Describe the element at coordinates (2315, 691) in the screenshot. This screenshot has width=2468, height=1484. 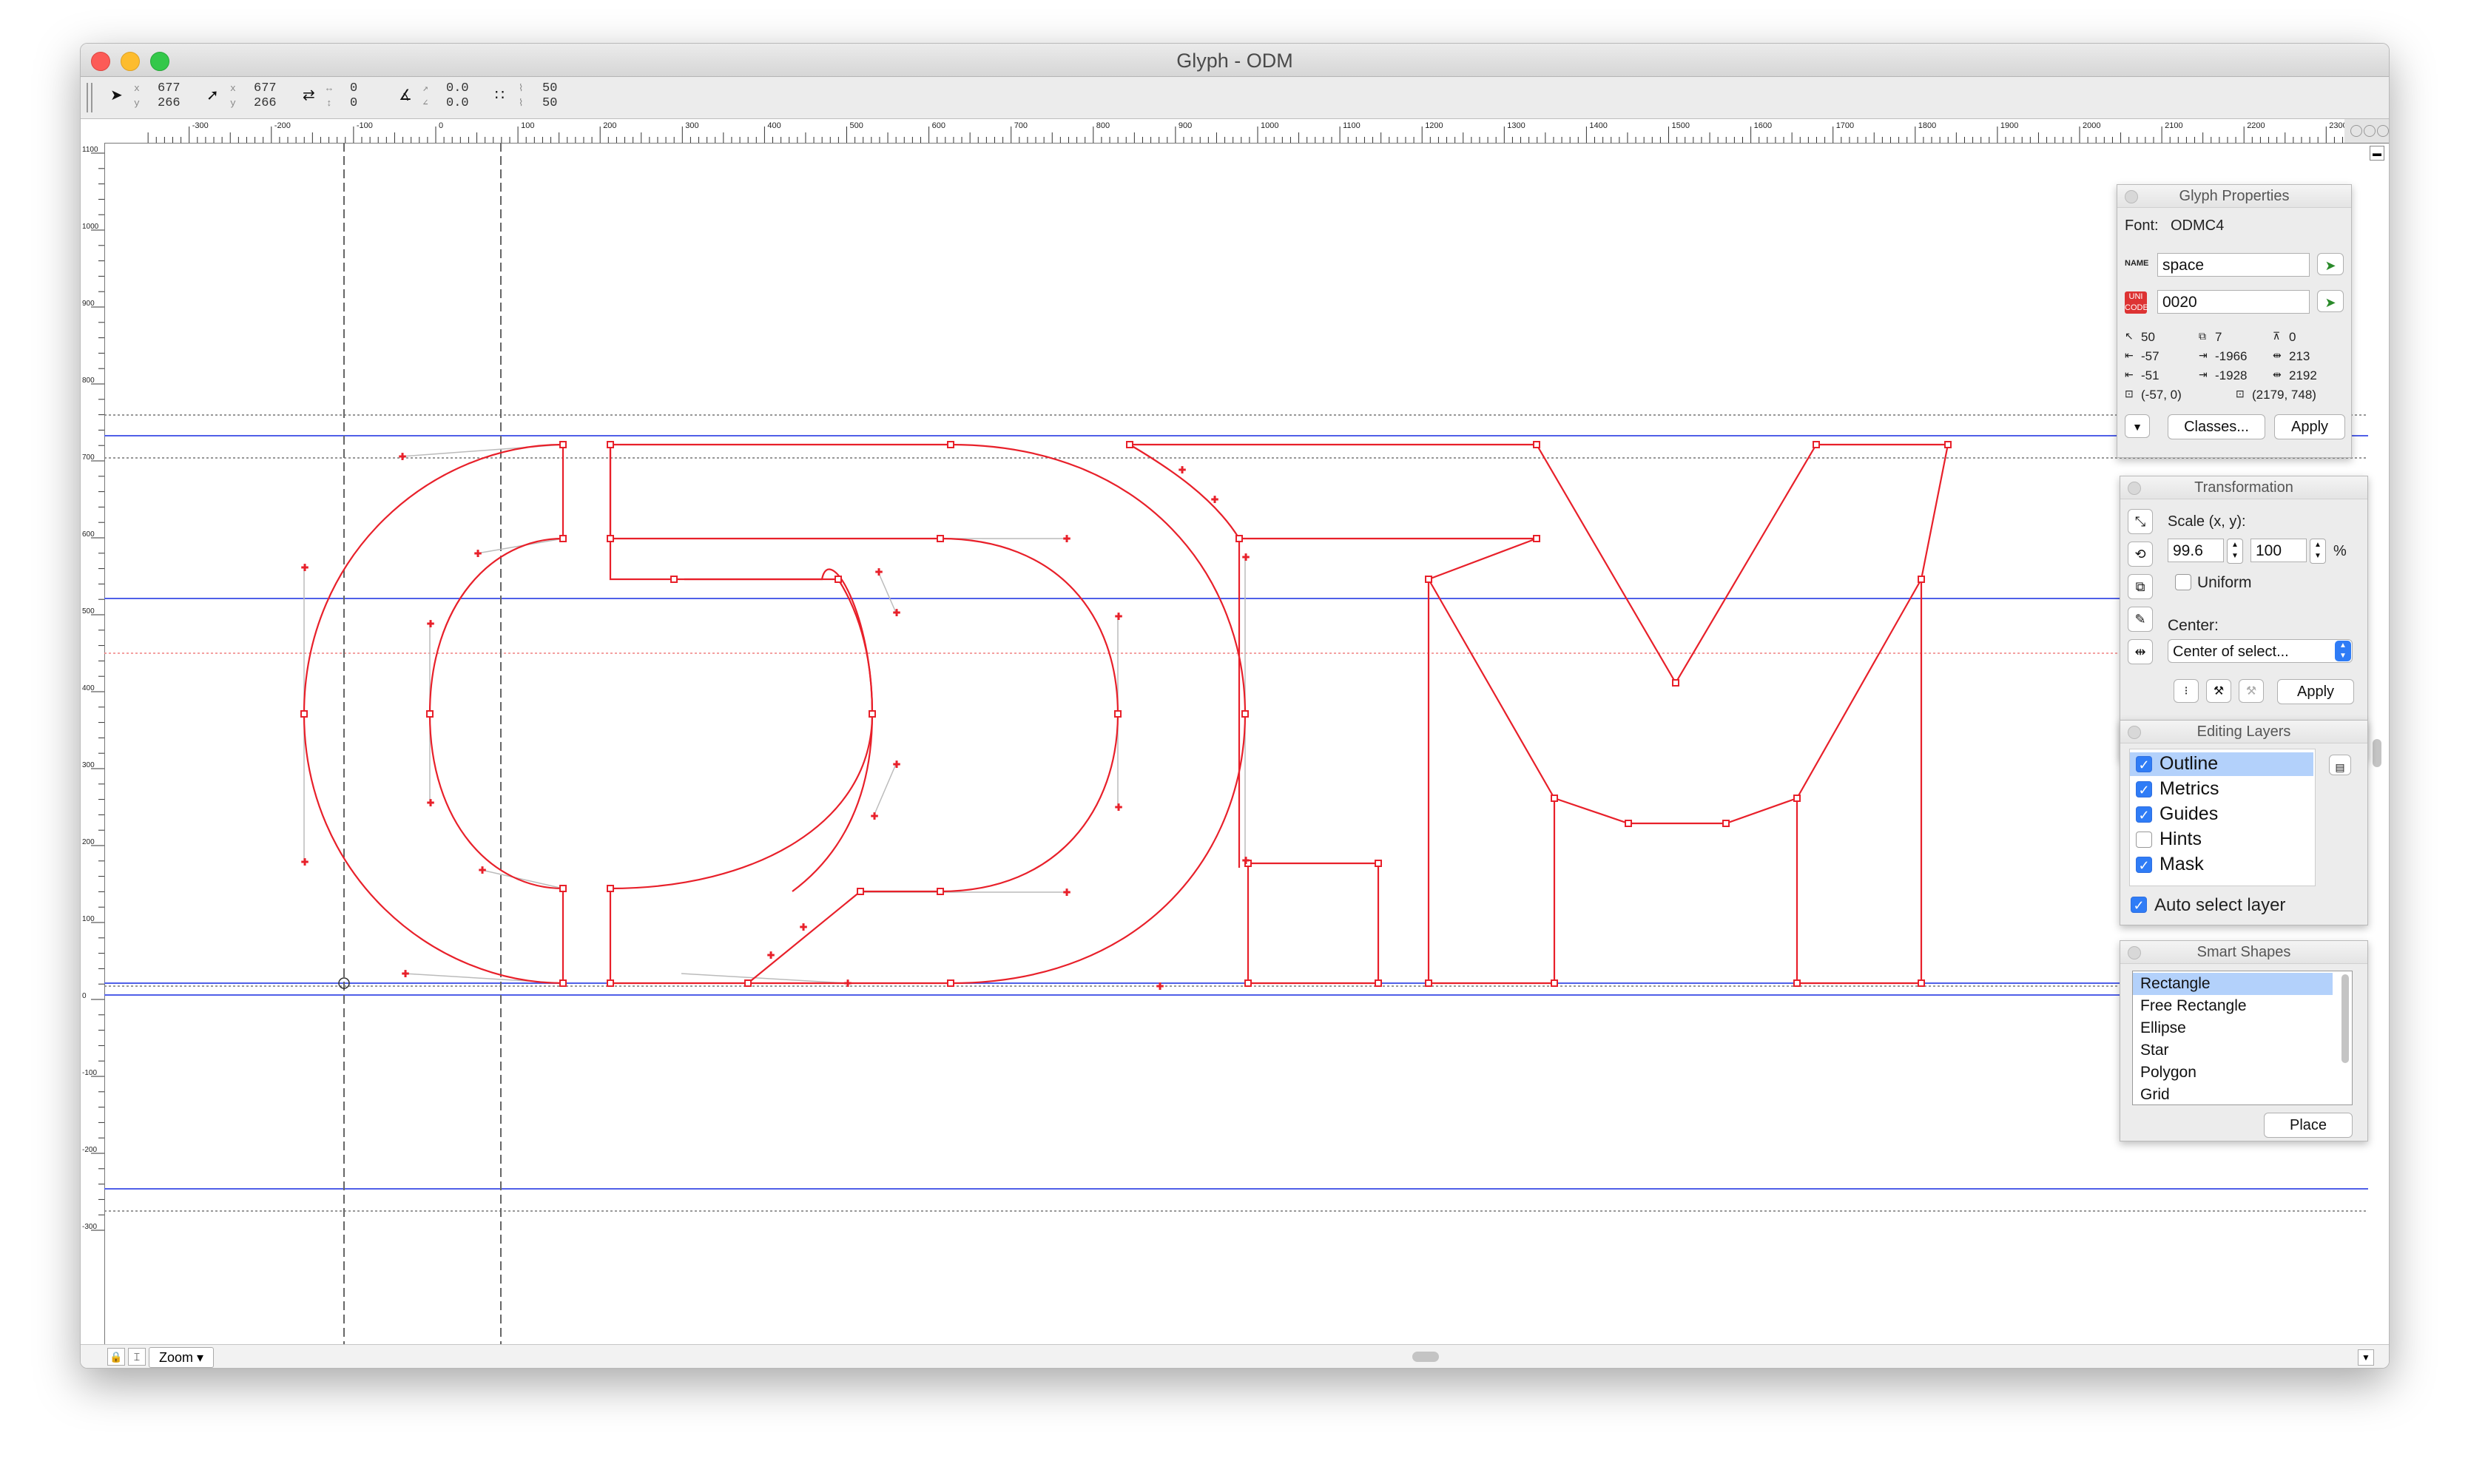
I see `transform-apply-button: Apply` at that location.